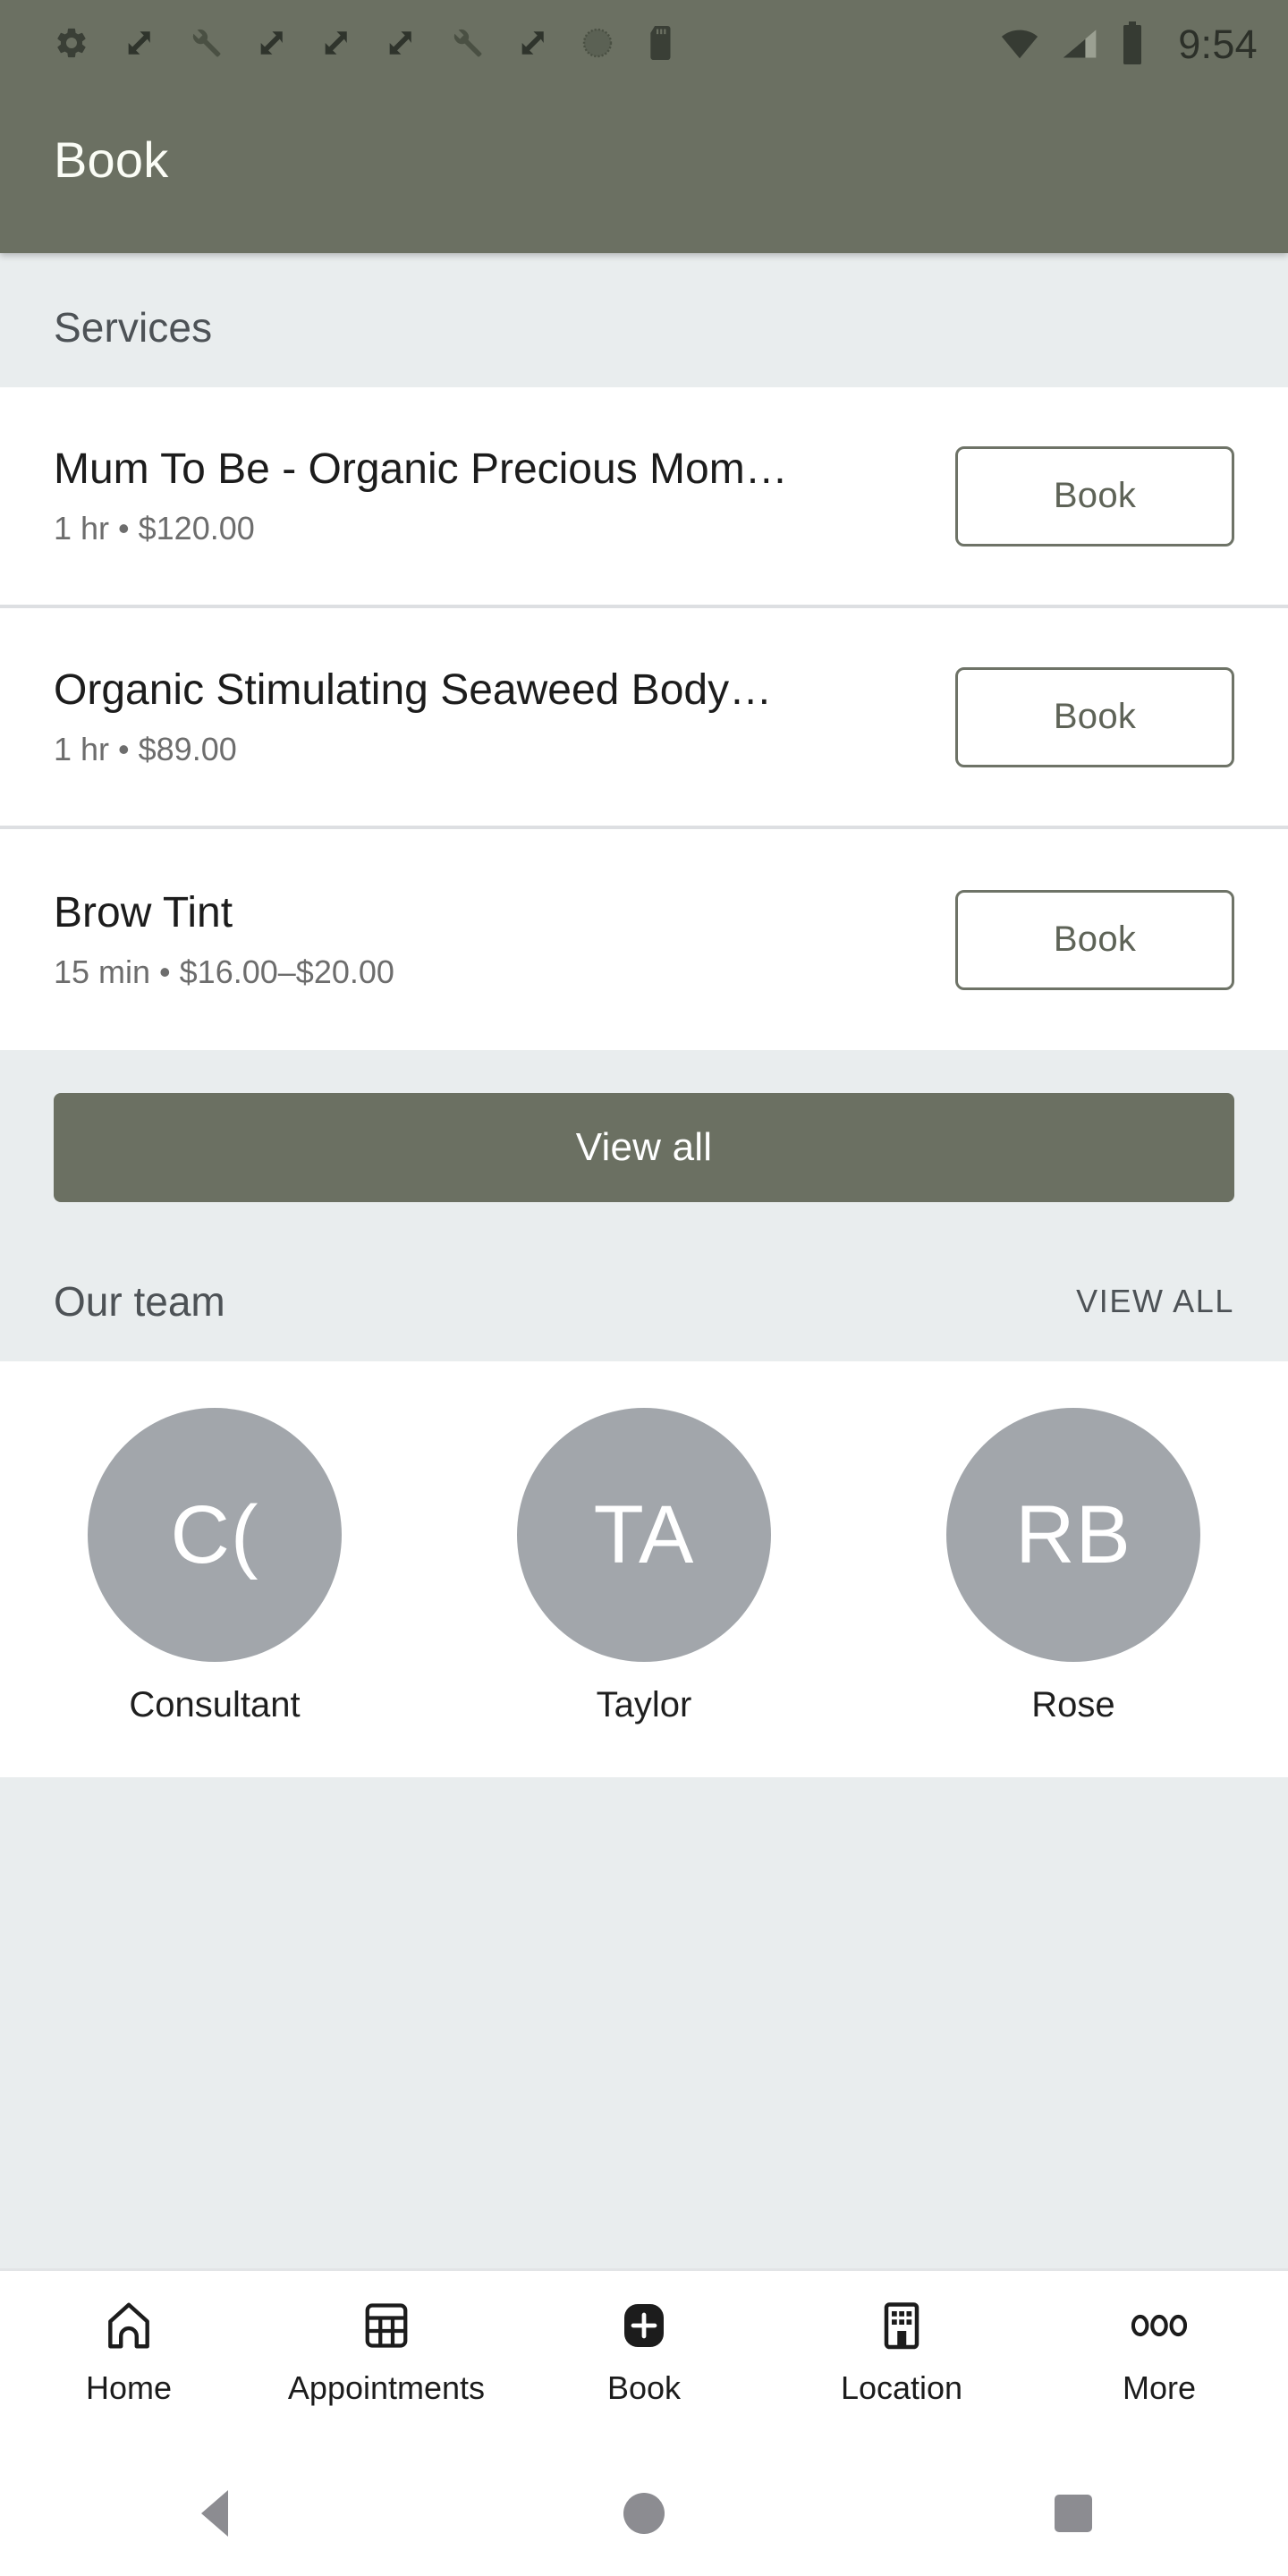  What do you see at coordinates (215, 1535) in the screenshot?
I see `avatar: C(` at bounding box center [215, 1535].